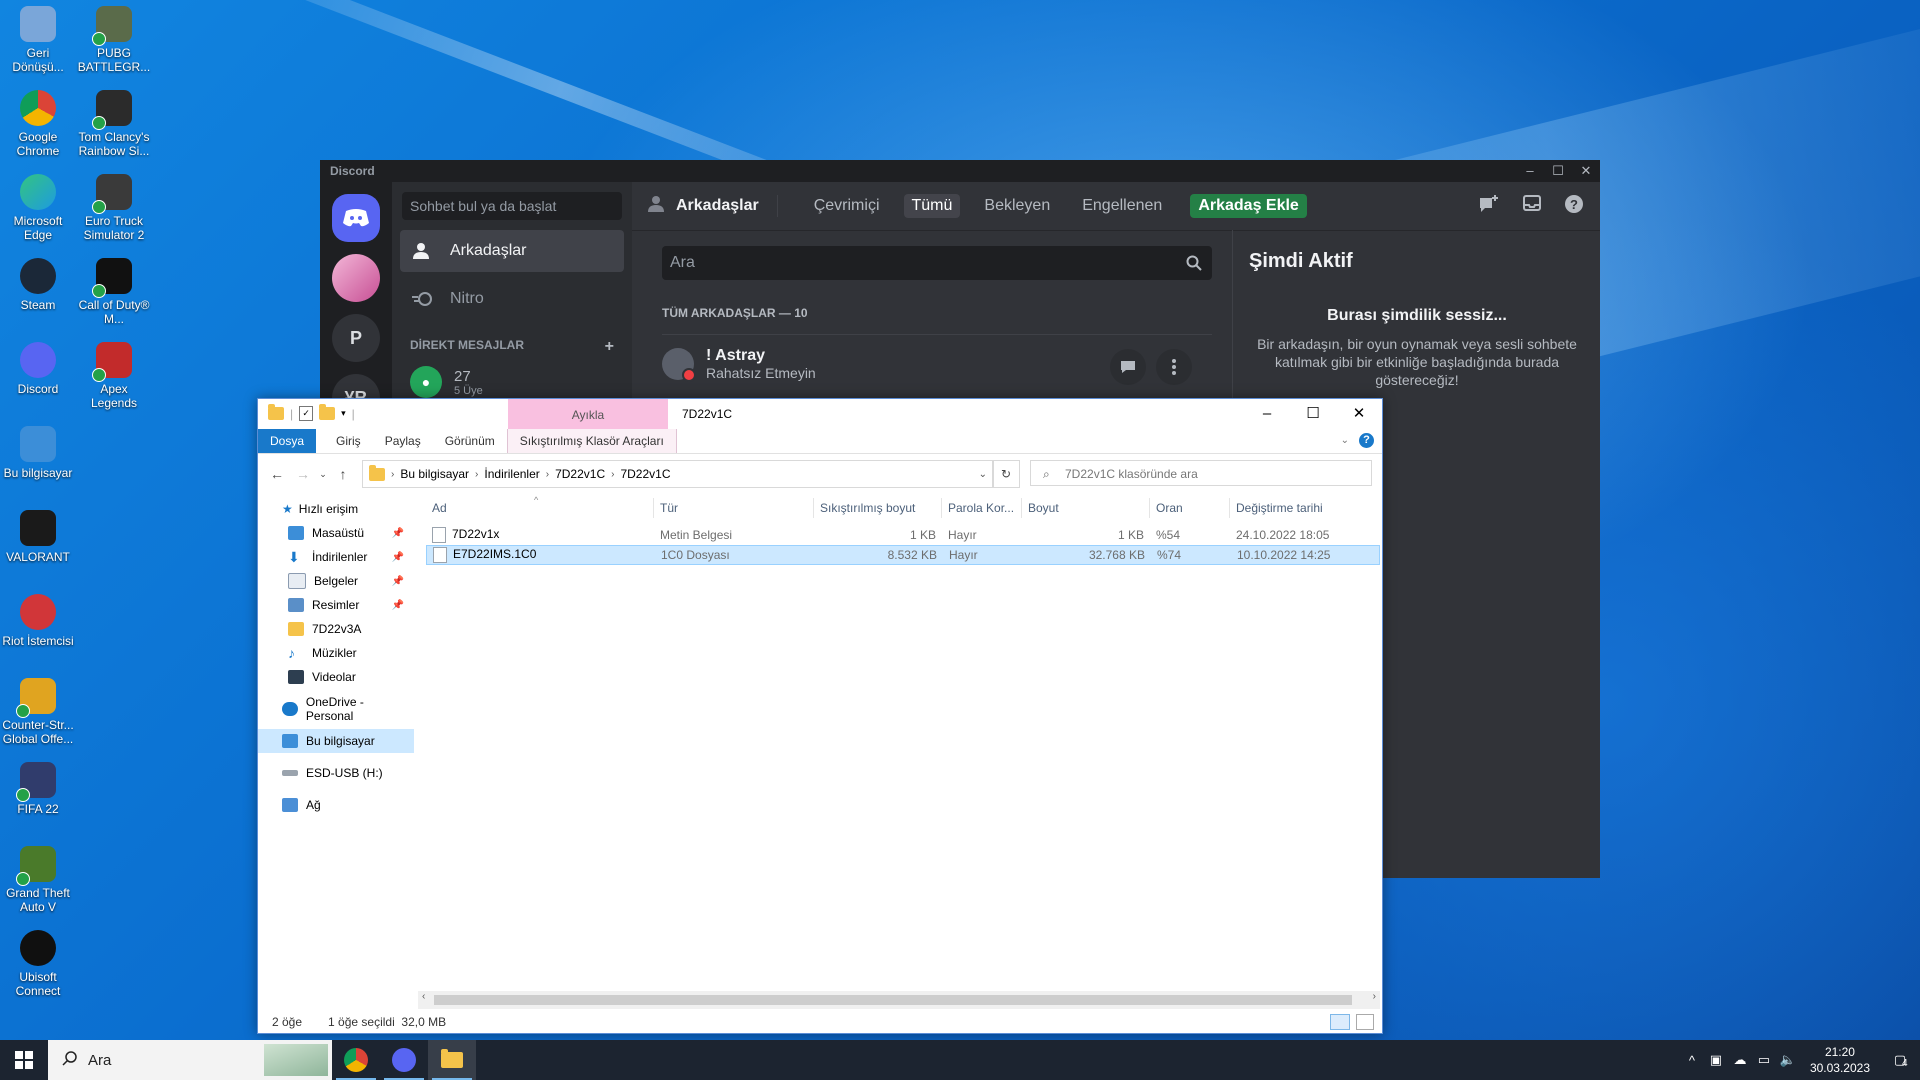 The width and height of the screenshot is (1920, 1080). What do you see at coordinates (343, 413) in the screenshot?
I see `customize-qat-icon: ▾` at bounding box center [343, 413].